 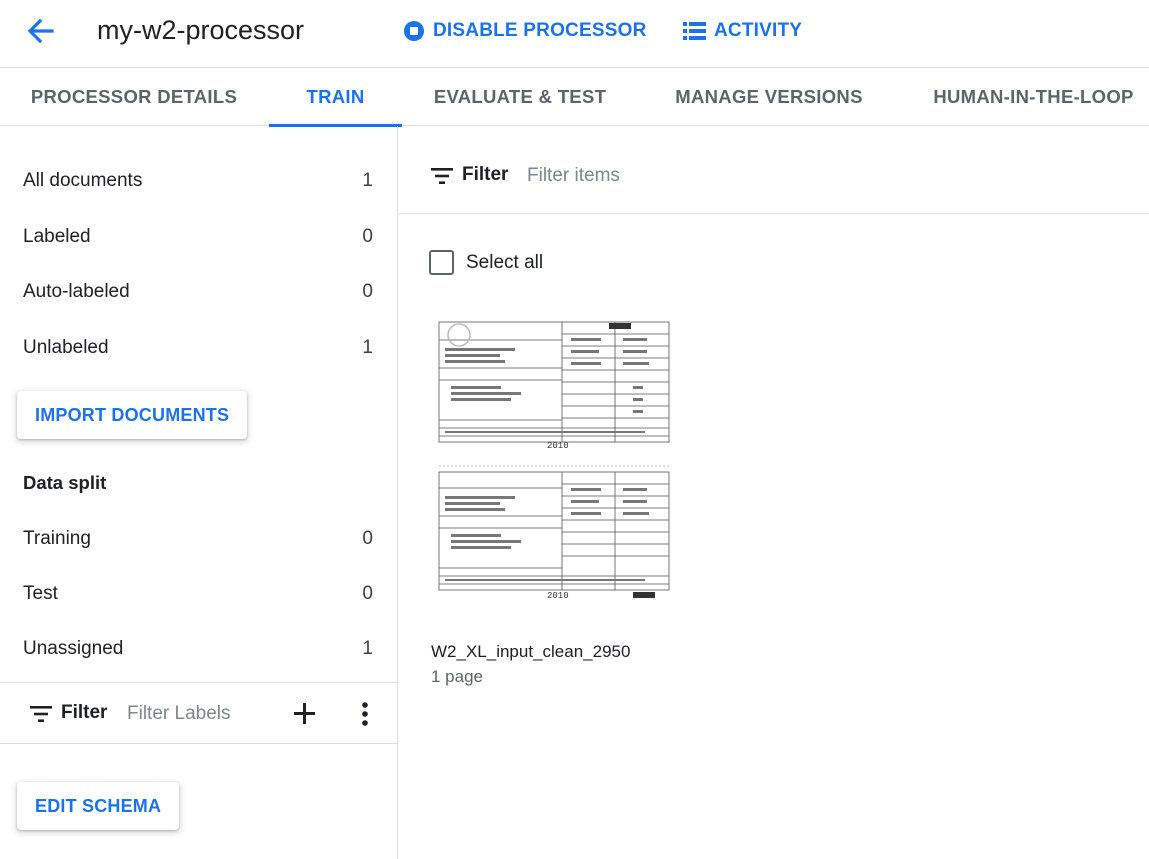 What do you see at coordinates (132, 415) in the screenshot?
I see `import-documents-button: IMPORT DOCUMENTS` at bounding box center [132, 415].